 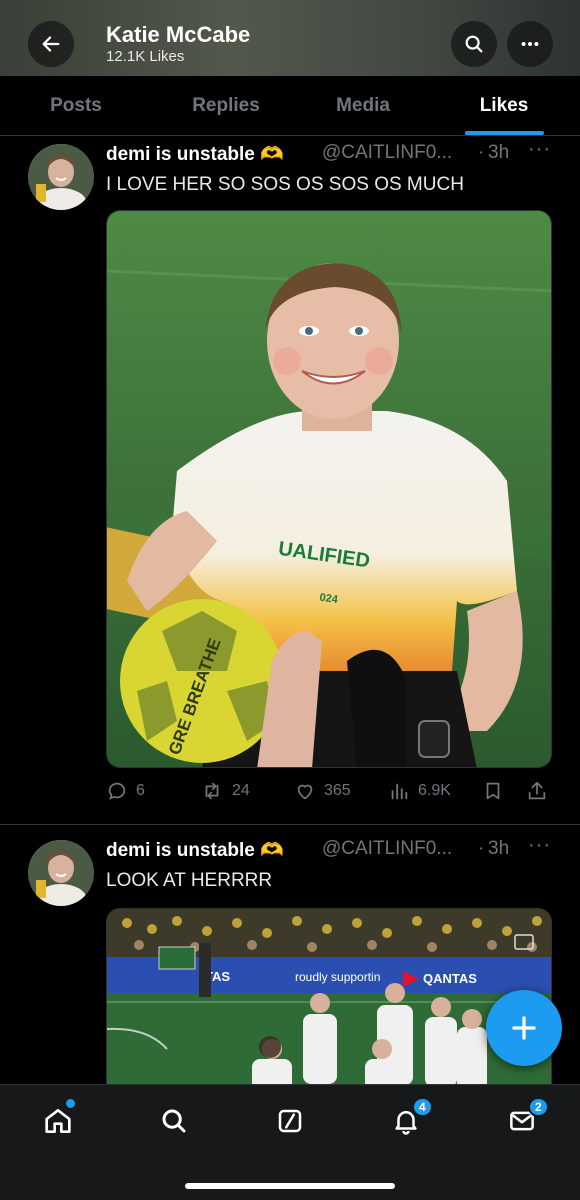 I want to click on repost-button: 24, so click(x=225, y=791).